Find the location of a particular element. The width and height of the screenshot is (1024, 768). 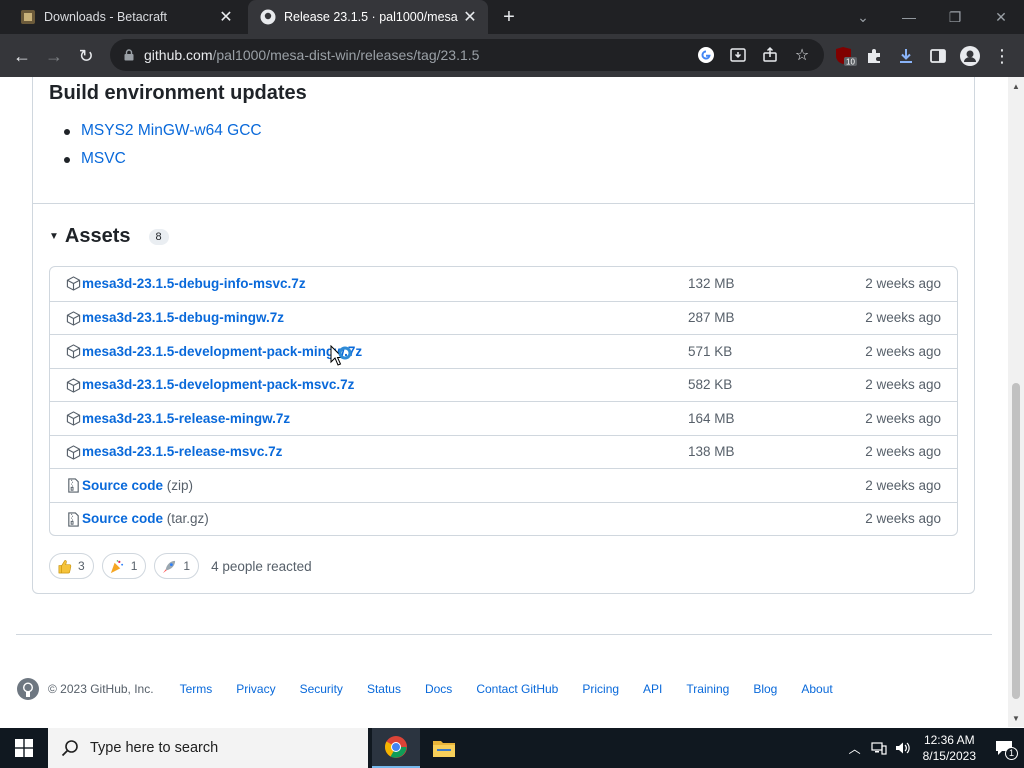

footer-link-terms: Terms is located at coordinates (196, 689).